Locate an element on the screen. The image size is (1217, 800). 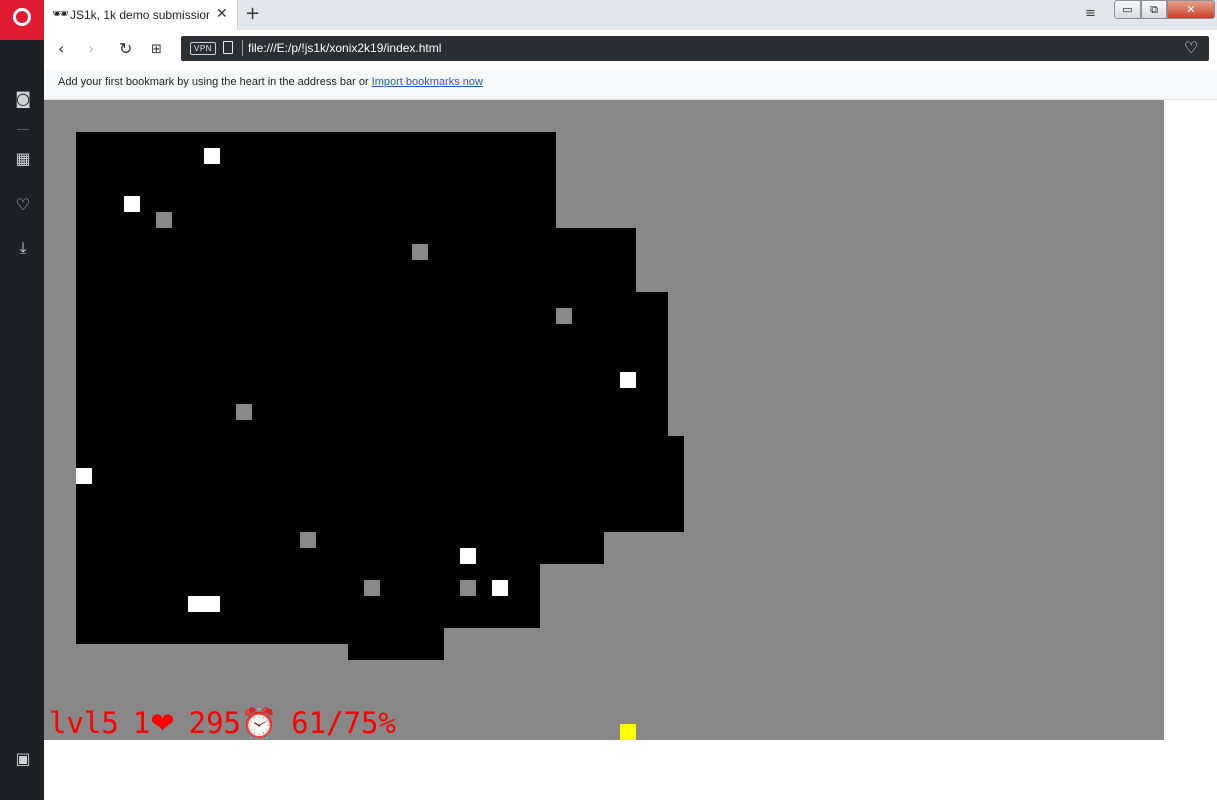
bookmark-heart-icon: ♡ is located at coordinates (1191, 48).